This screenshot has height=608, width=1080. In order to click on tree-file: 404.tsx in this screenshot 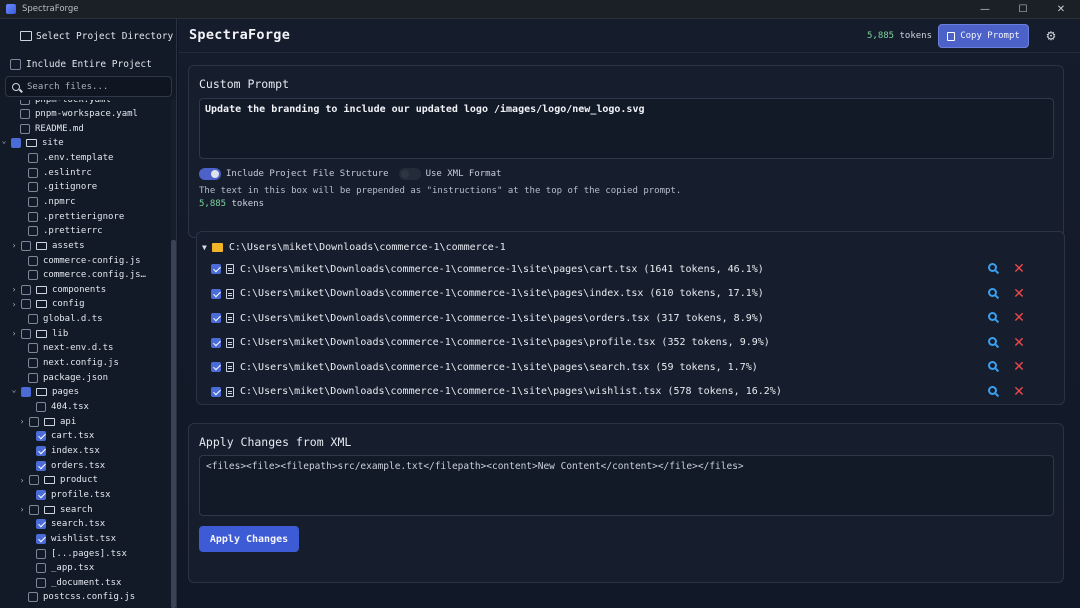, I will do `click(62, 407)`.